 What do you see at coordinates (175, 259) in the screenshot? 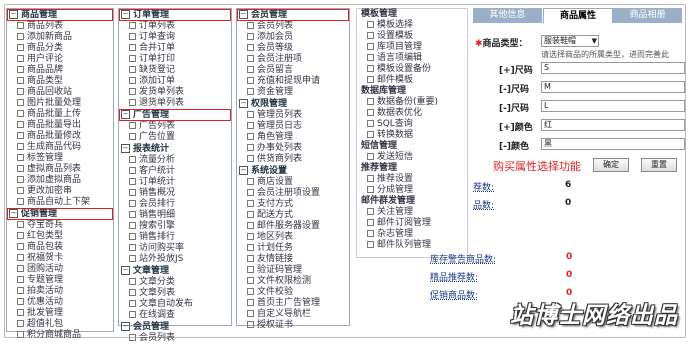
I see `menu-item: 站外投放JS` at bounding box center [175, 259].